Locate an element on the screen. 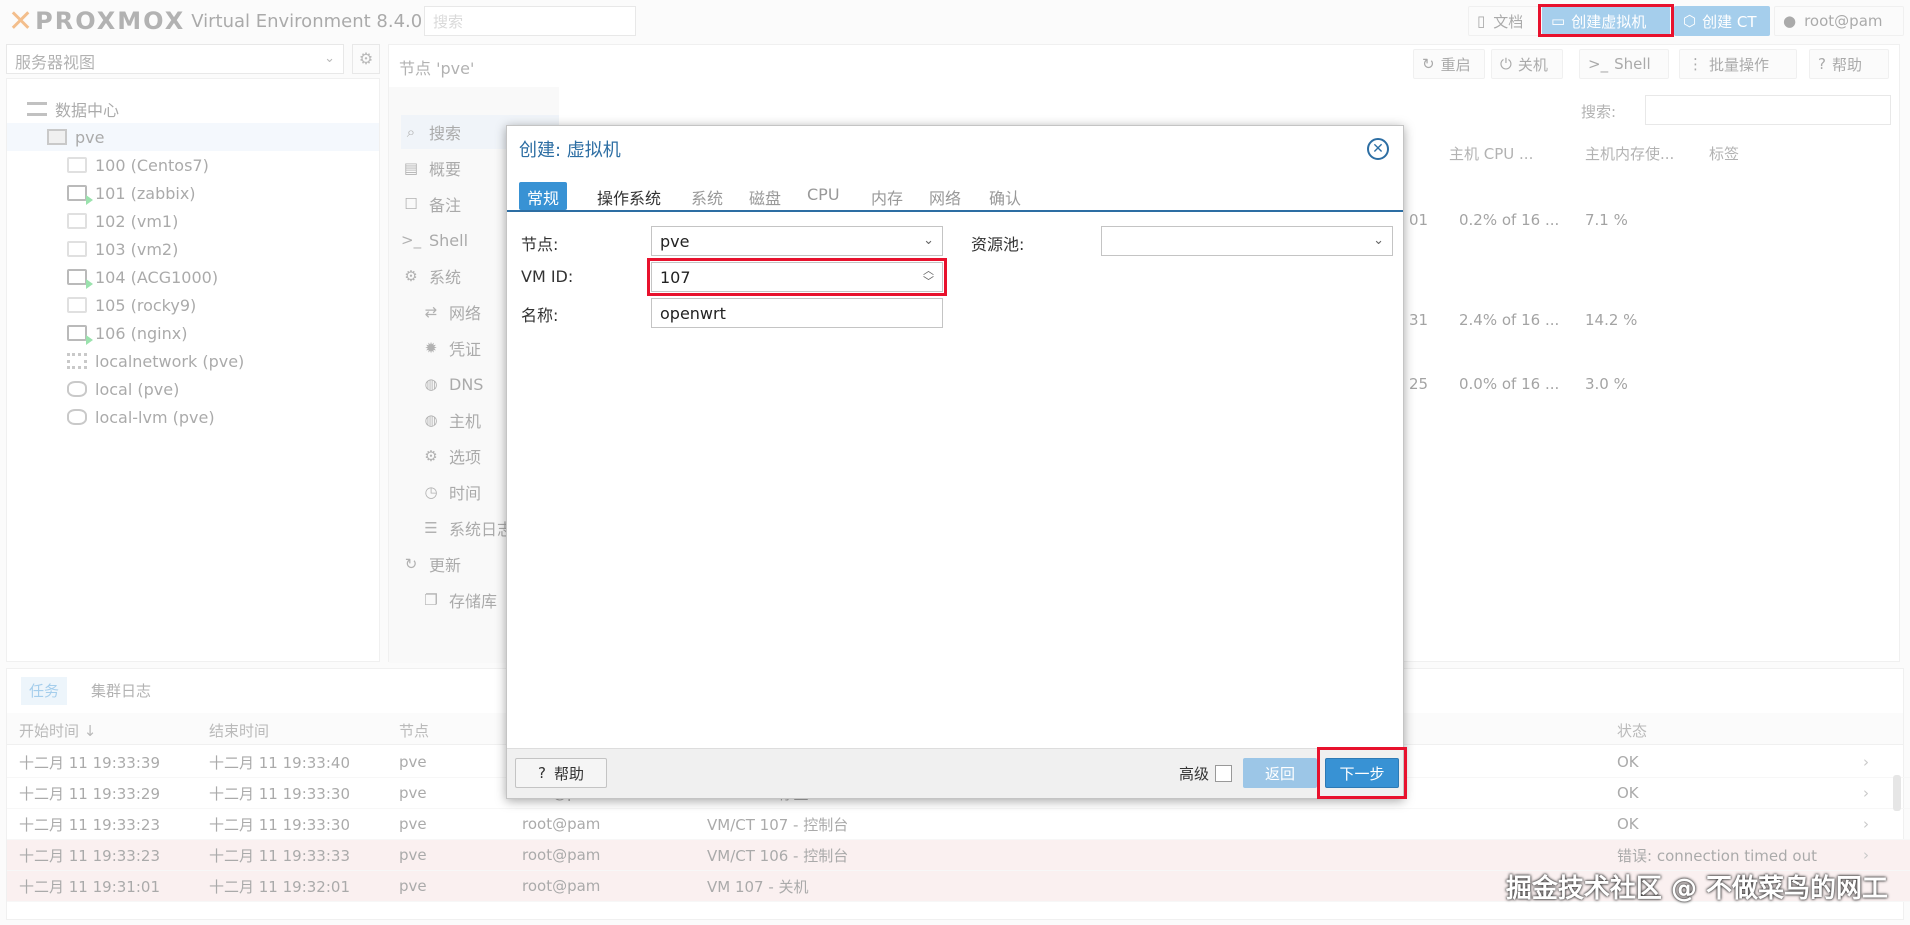  storage-icon is located at coordinates (77, 389).